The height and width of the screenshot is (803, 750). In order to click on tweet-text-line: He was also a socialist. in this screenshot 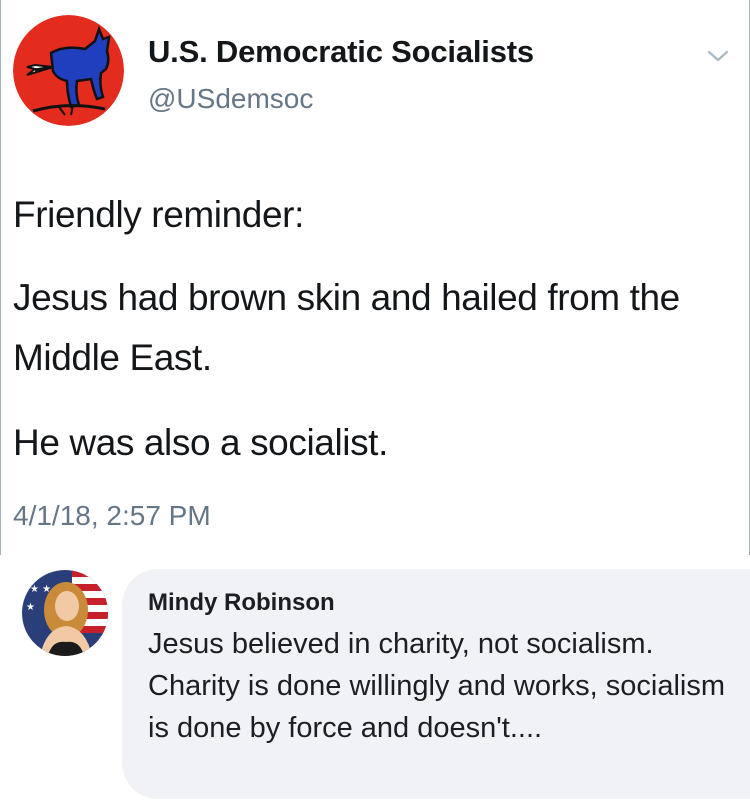, I will do `click(200, 442)`.